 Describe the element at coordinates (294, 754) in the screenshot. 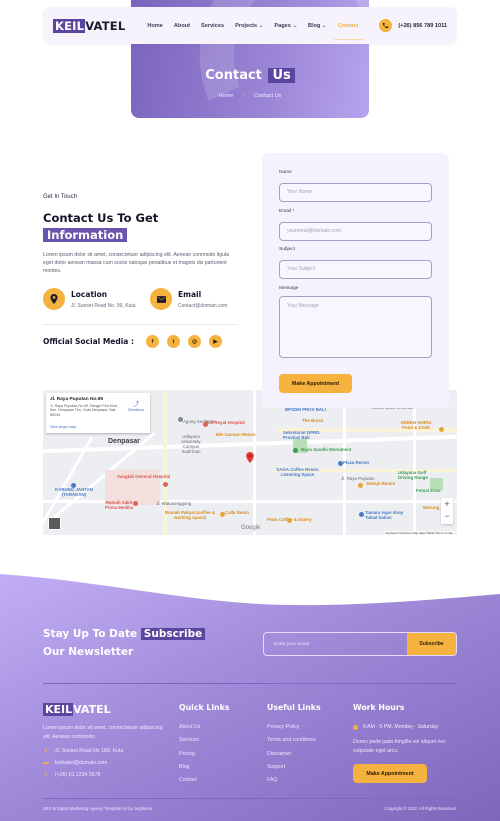

I see `footer-link-disclaimer: Disclaimer` at that location.